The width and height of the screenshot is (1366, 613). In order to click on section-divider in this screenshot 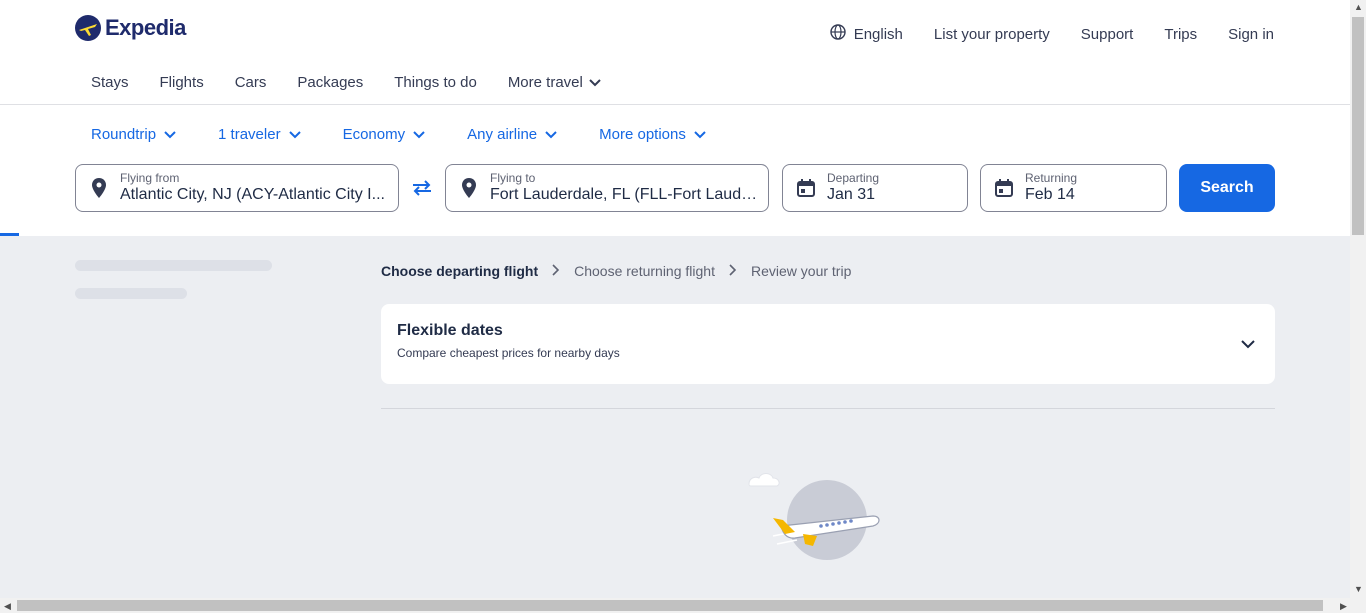, I will do `click(828, 408)`.